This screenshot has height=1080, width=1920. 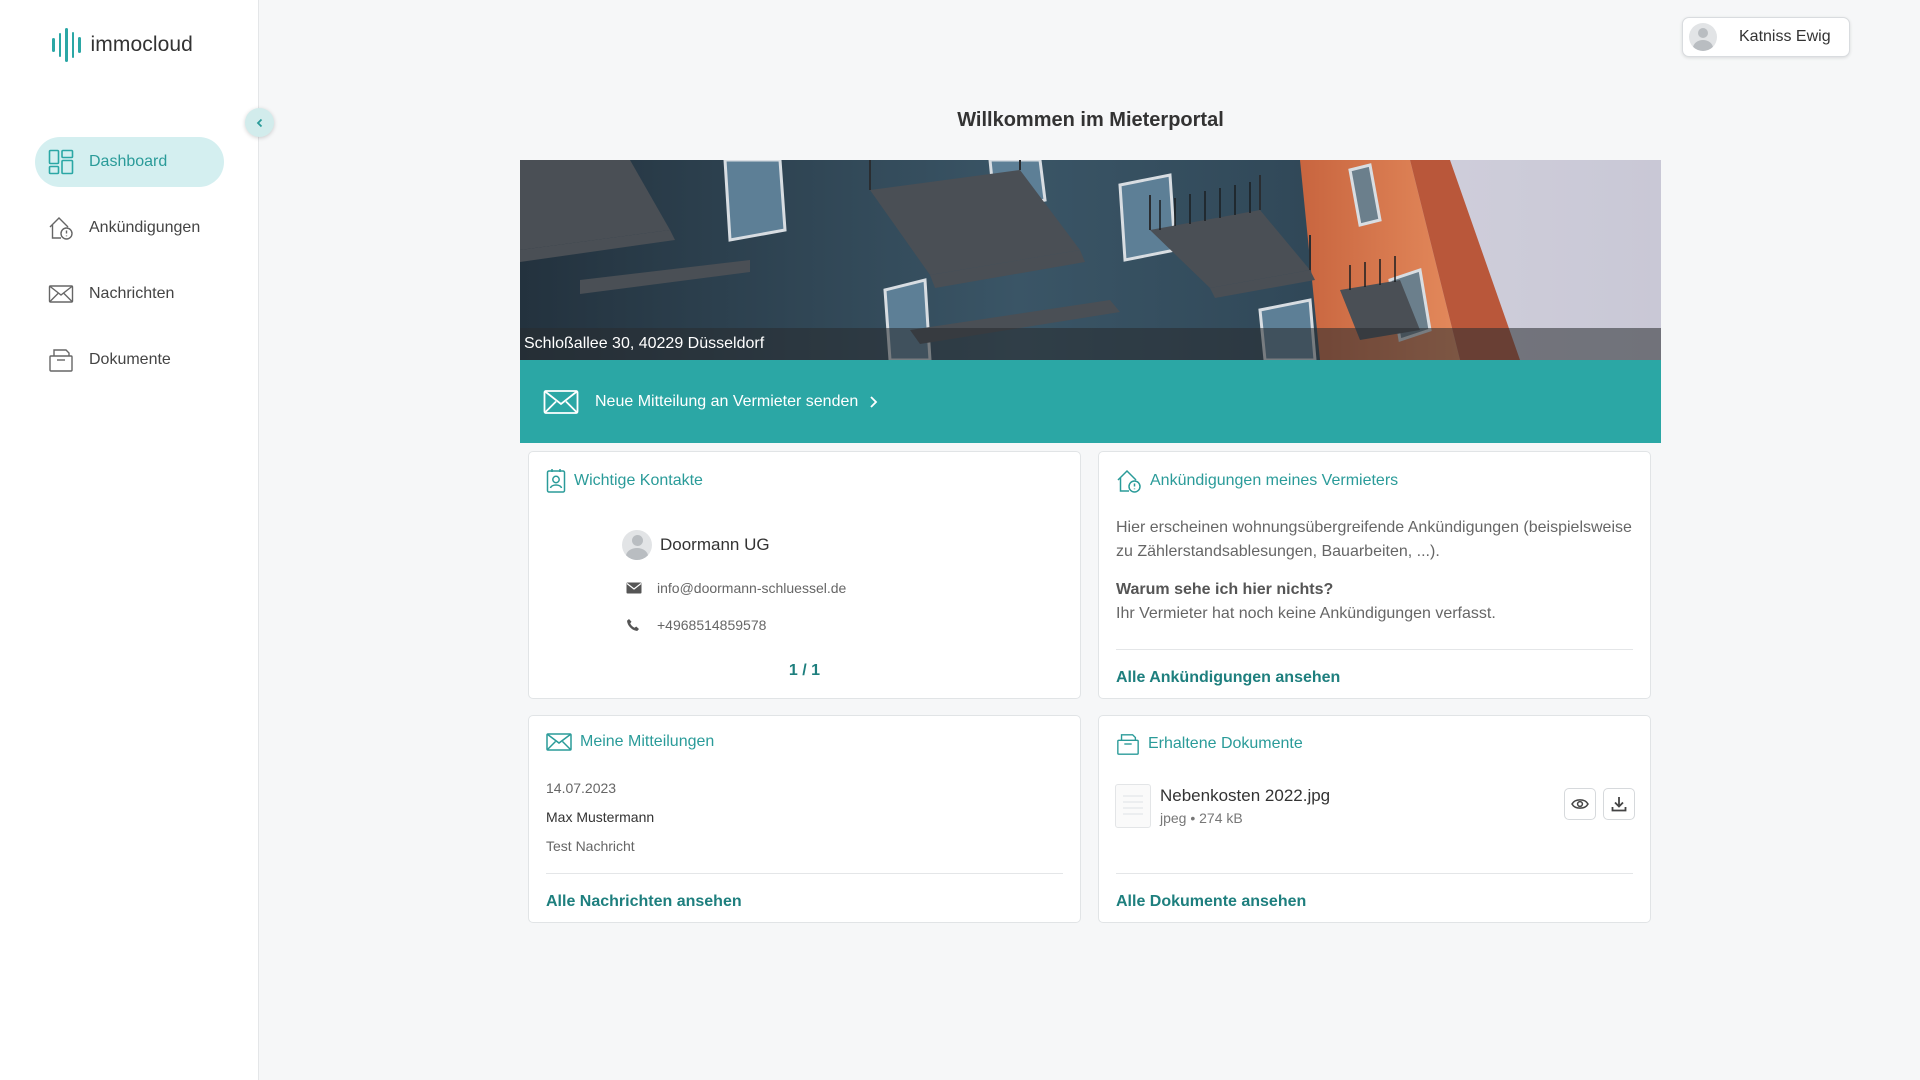 What do you see at coordinates (634, 588) in the screenshot?
I see `mail-icon` at bounding box center [634, 588].